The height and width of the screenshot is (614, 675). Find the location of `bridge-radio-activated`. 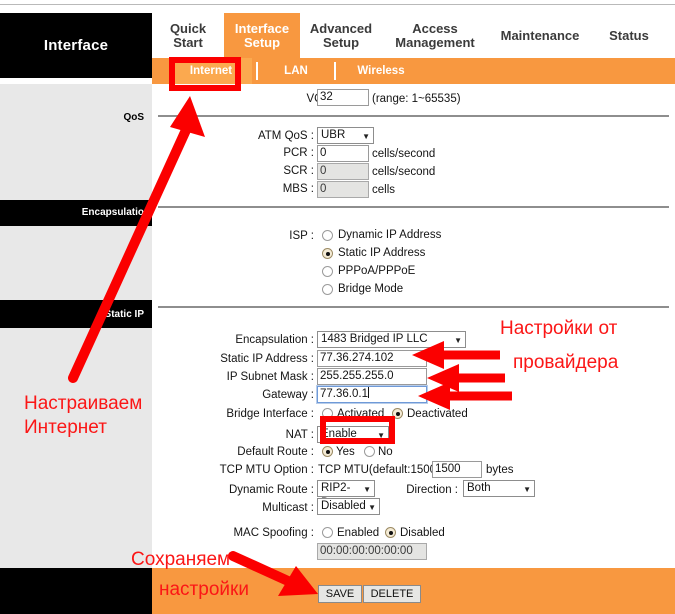

bridge-radio-activated is located at coordinates (327, 413).